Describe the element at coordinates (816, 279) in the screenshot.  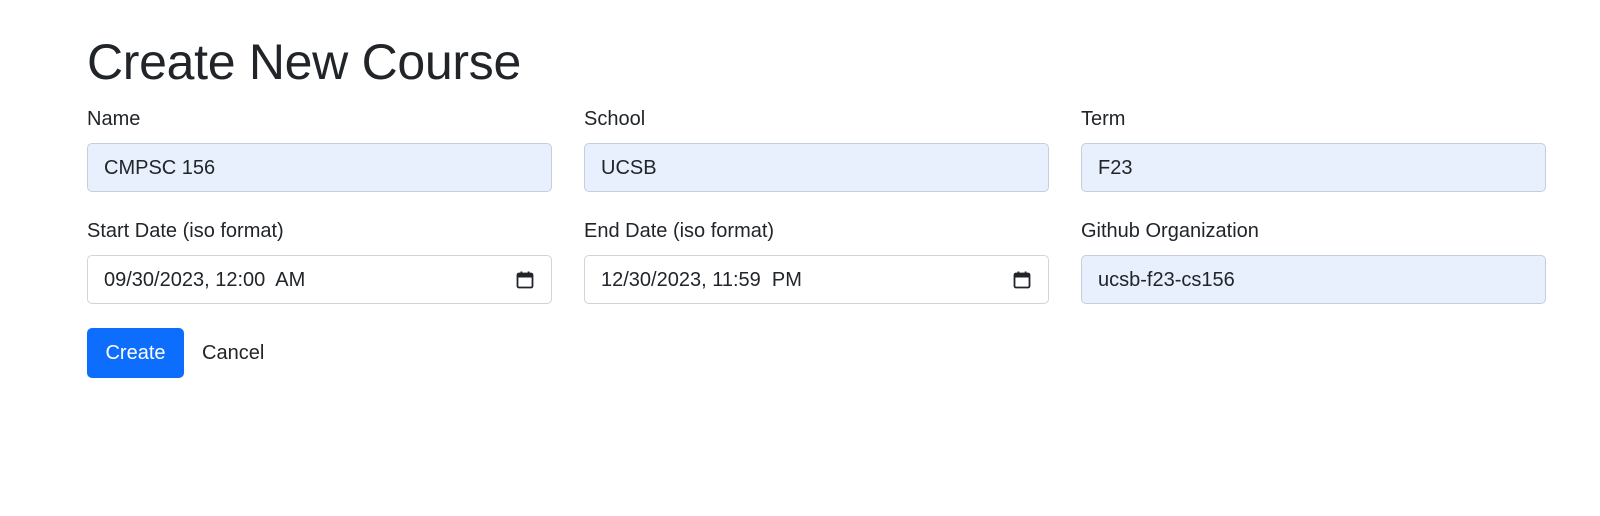
I see `end-date-input: 12/30/2023, 11:59 PM` at that location.